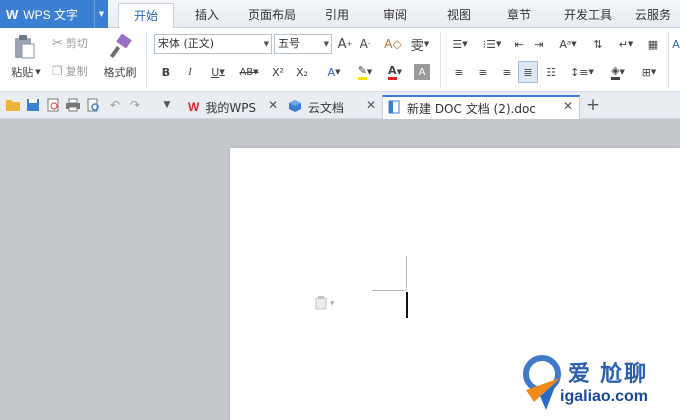 The width and height of the screenshot is (680, 420). I want to click on underline-button: U ▼, so click(218, 72).